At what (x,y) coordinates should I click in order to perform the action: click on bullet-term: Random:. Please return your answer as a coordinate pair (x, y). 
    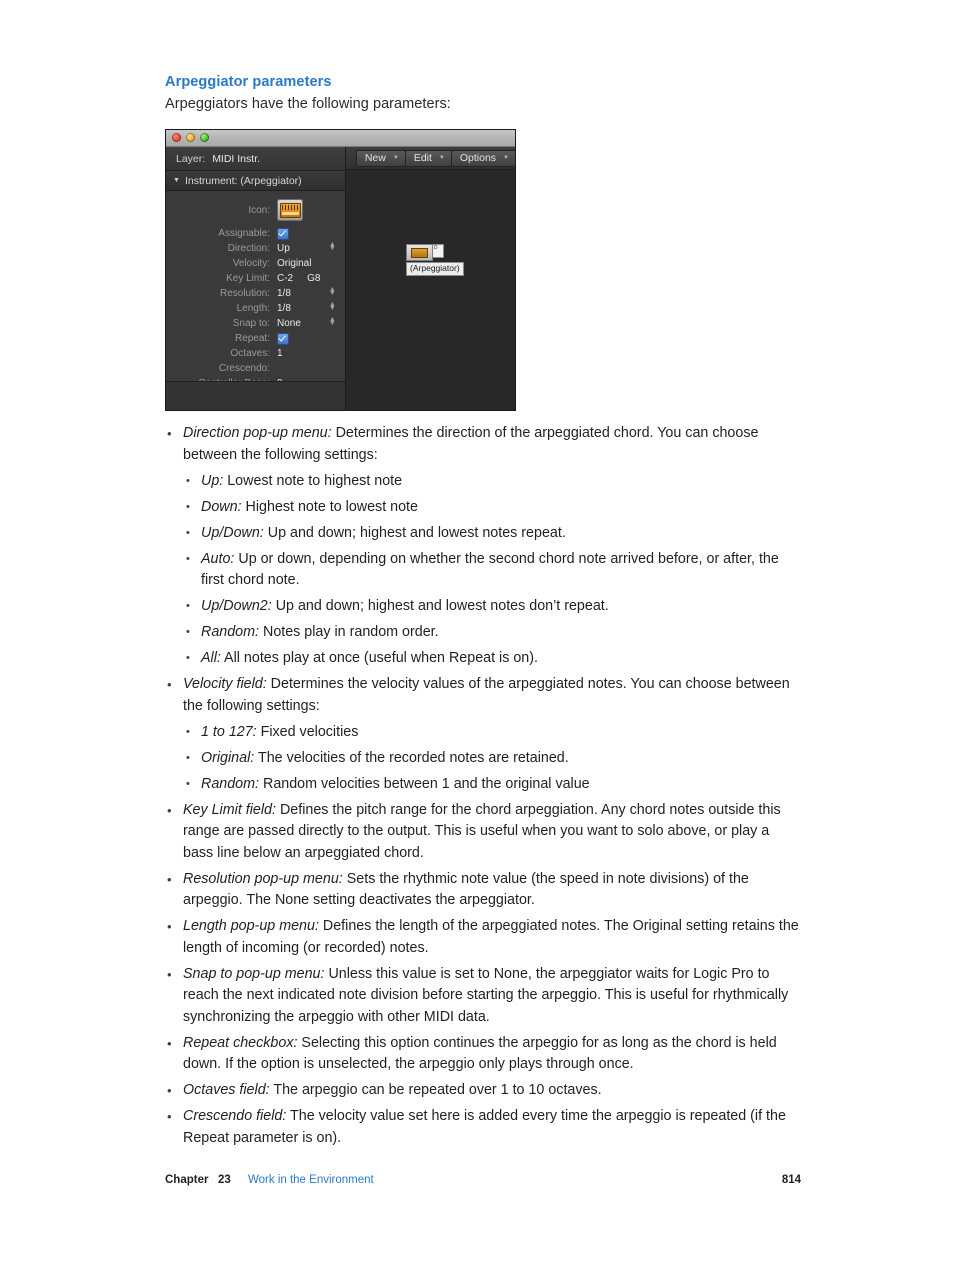
    Looking at the image, I should click on (230, 632).